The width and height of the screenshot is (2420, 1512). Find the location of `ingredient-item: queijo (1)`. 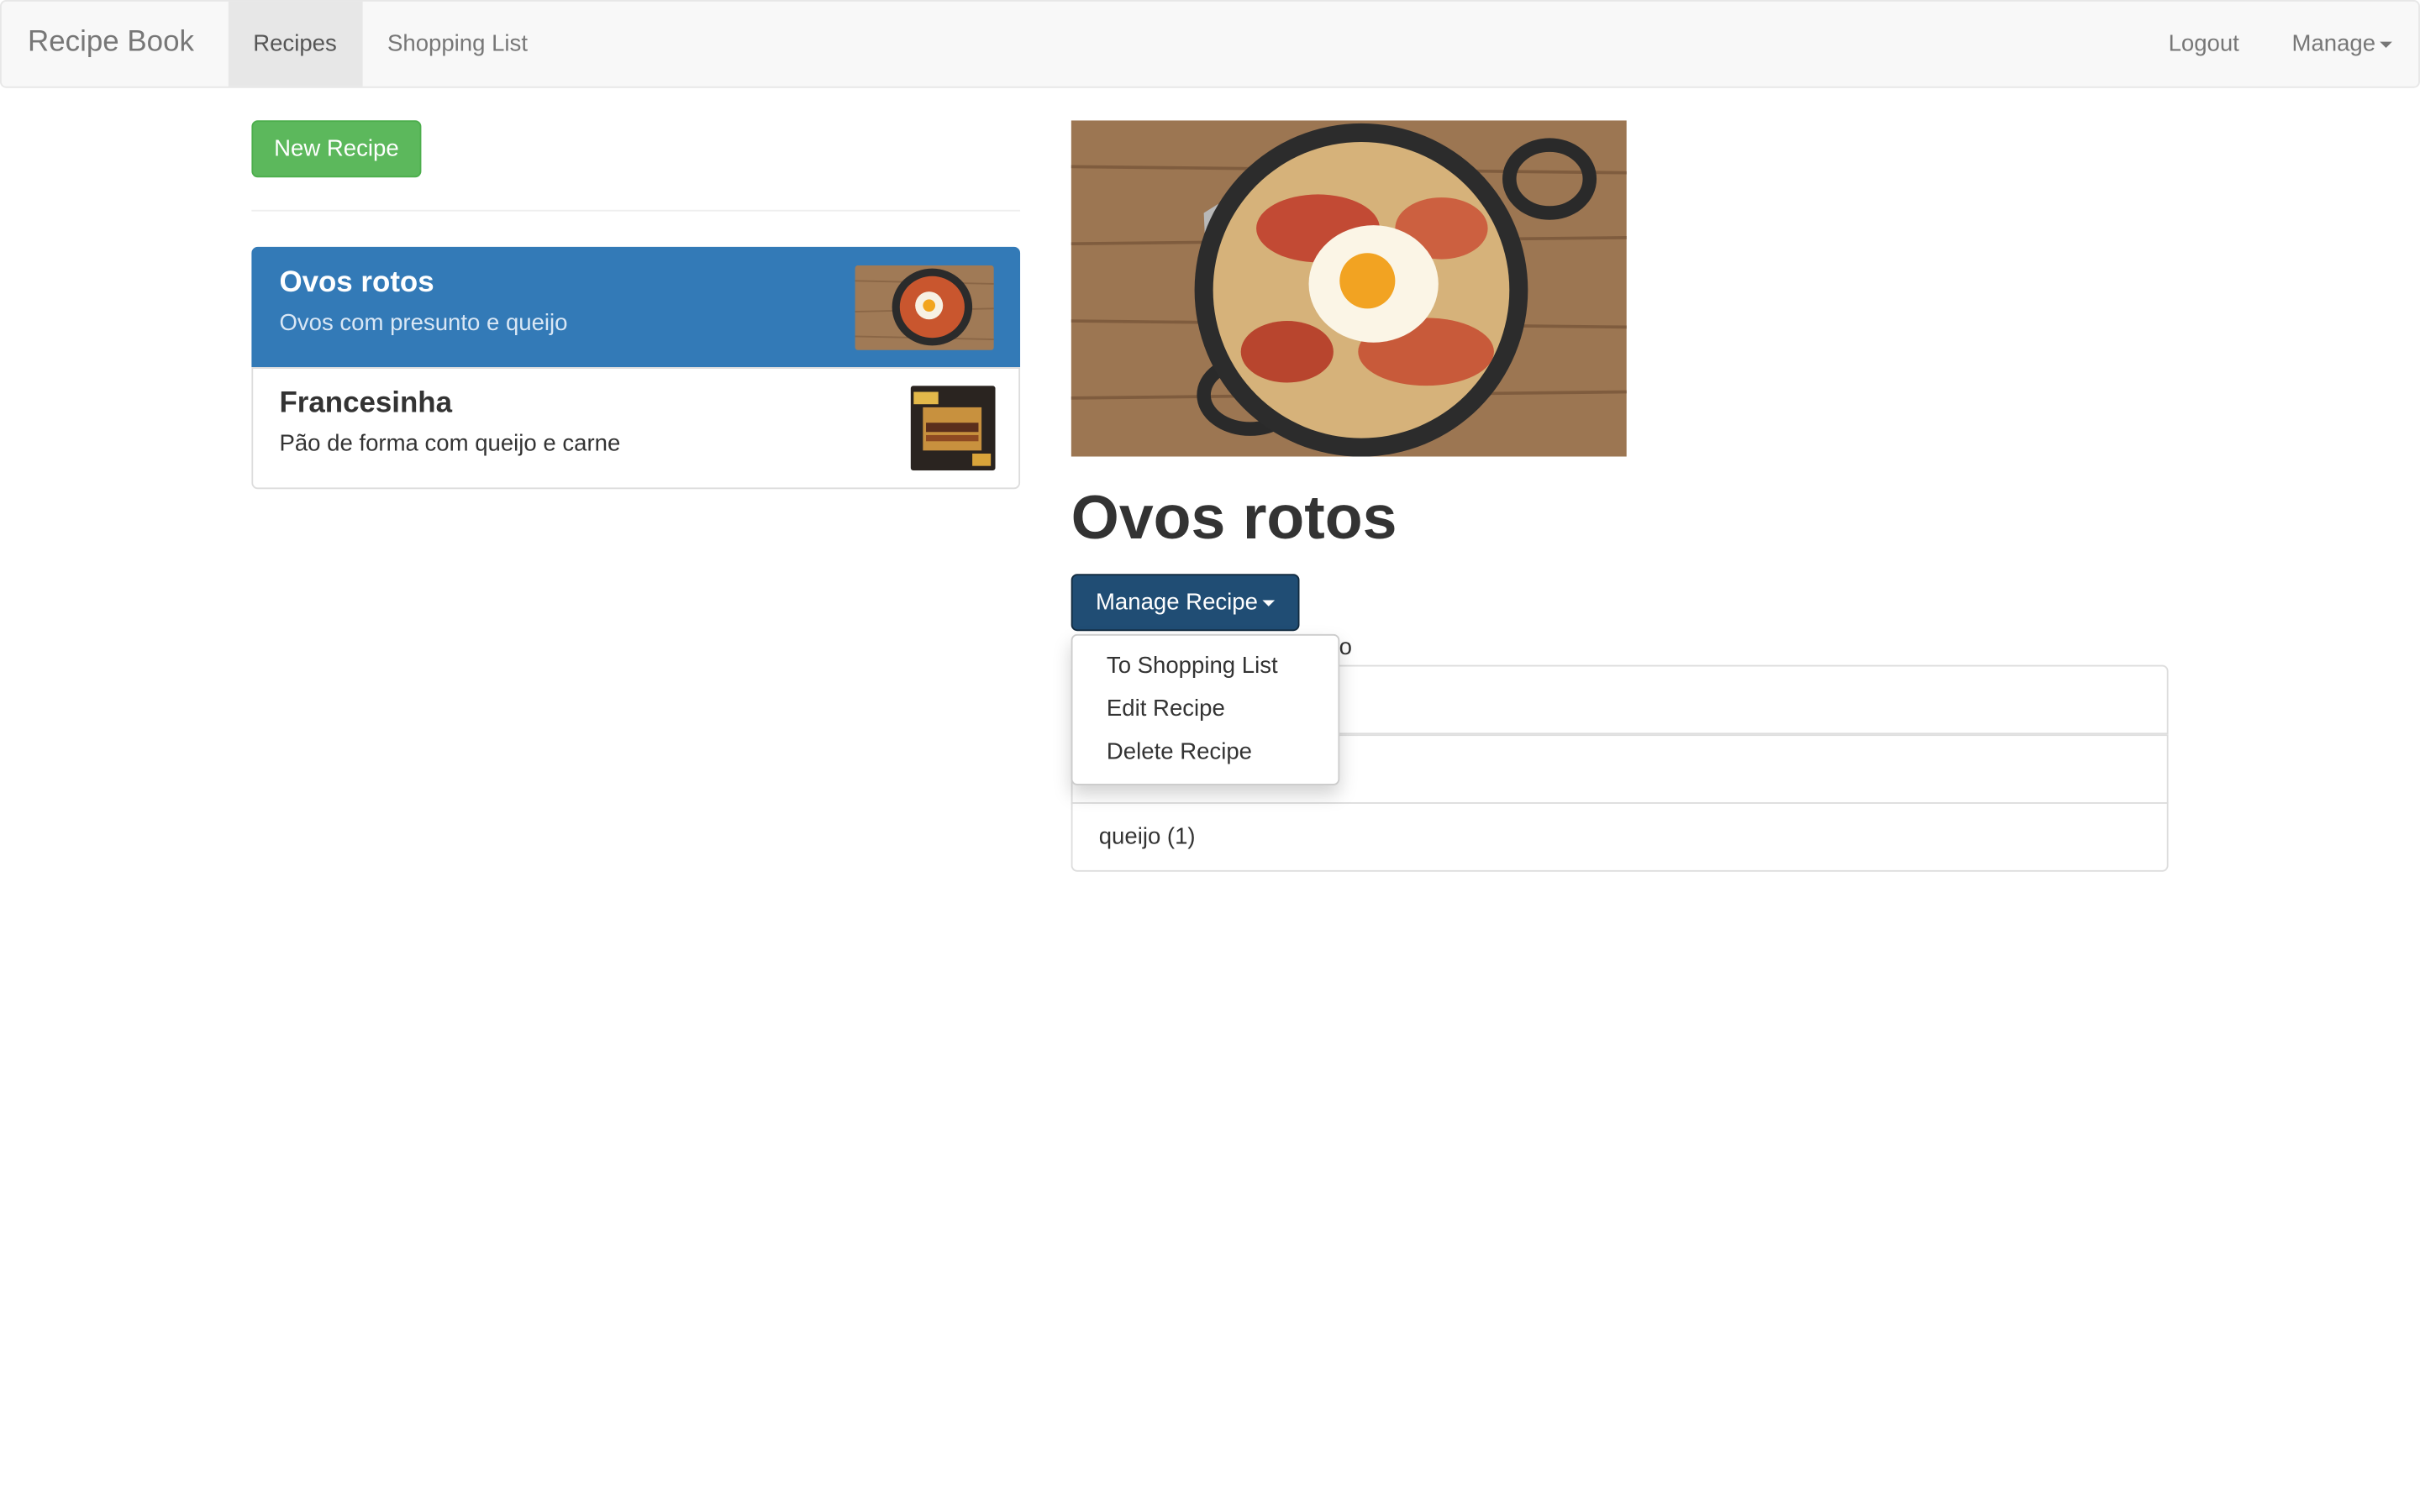

ingredient-item: queijo (1) is located at coordinates (1620, 837).